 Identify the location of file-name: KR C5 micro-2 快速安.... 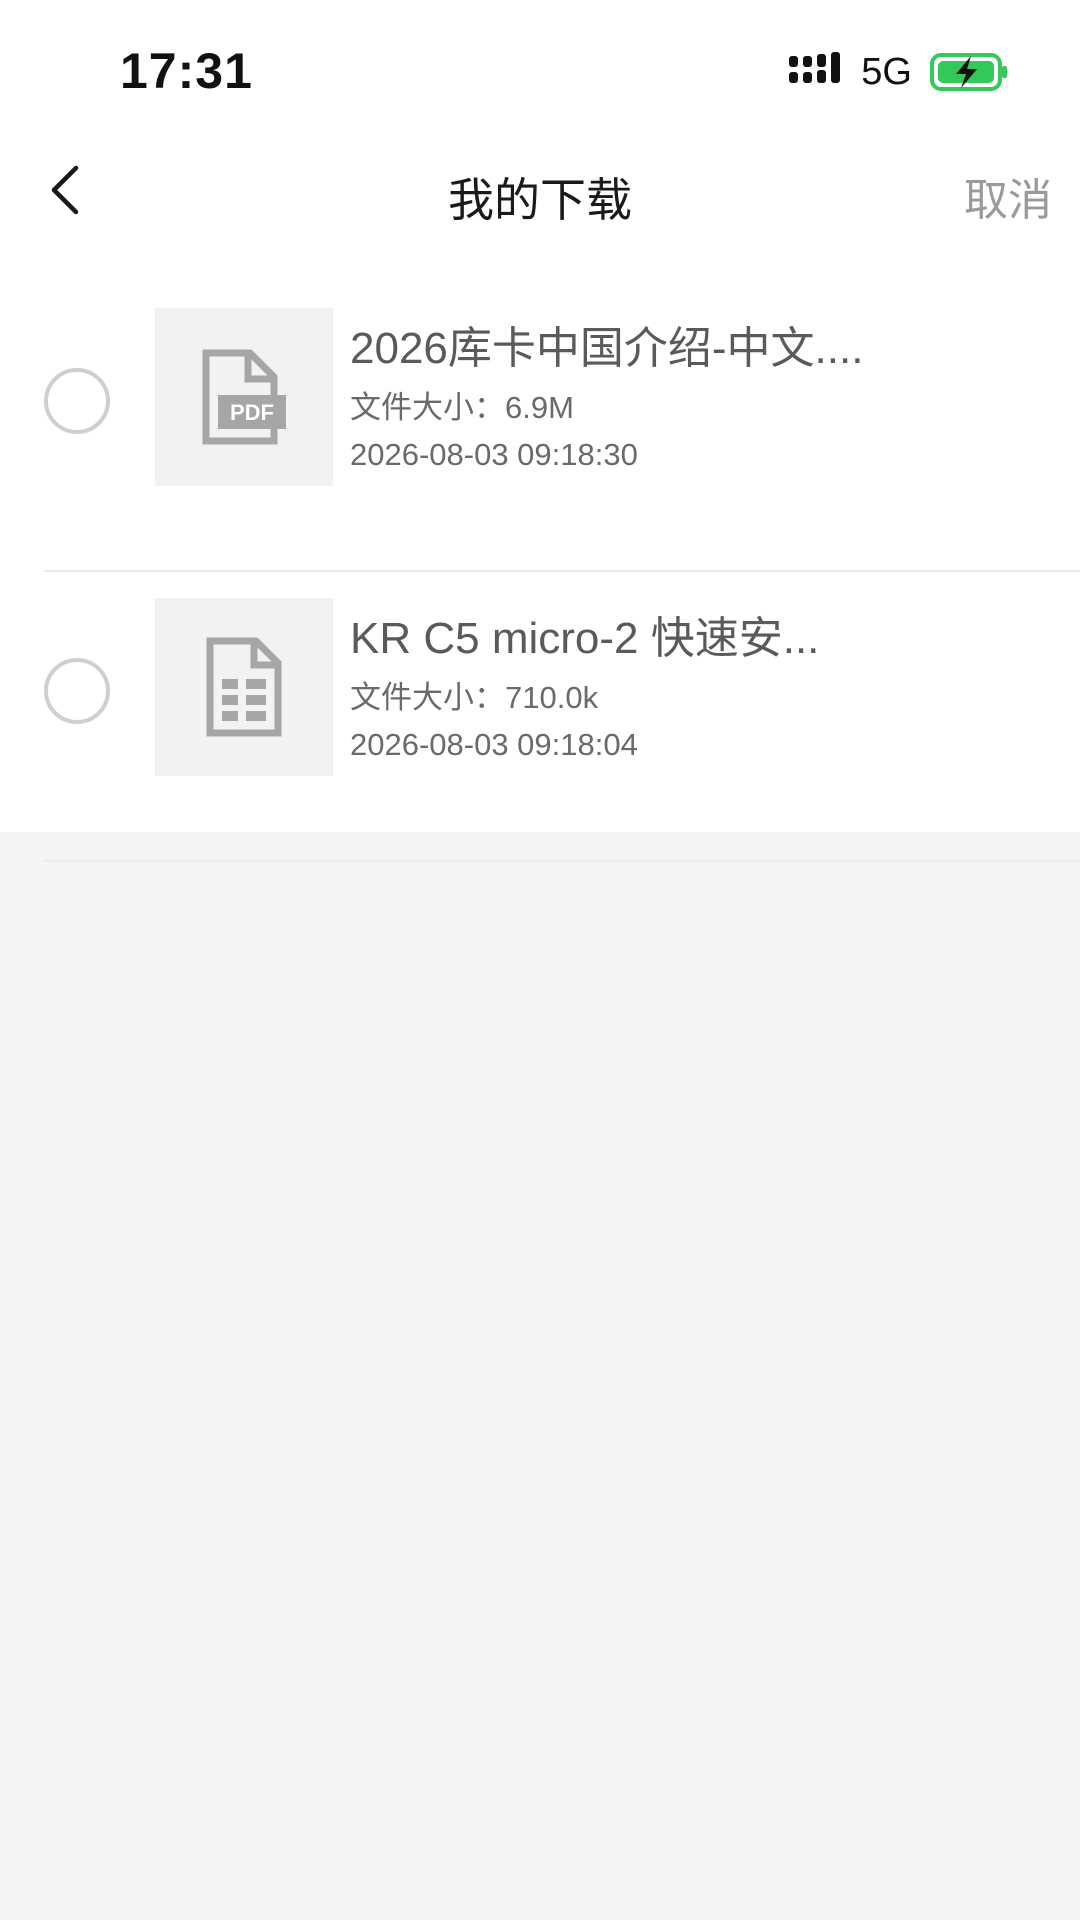
(585, 638).